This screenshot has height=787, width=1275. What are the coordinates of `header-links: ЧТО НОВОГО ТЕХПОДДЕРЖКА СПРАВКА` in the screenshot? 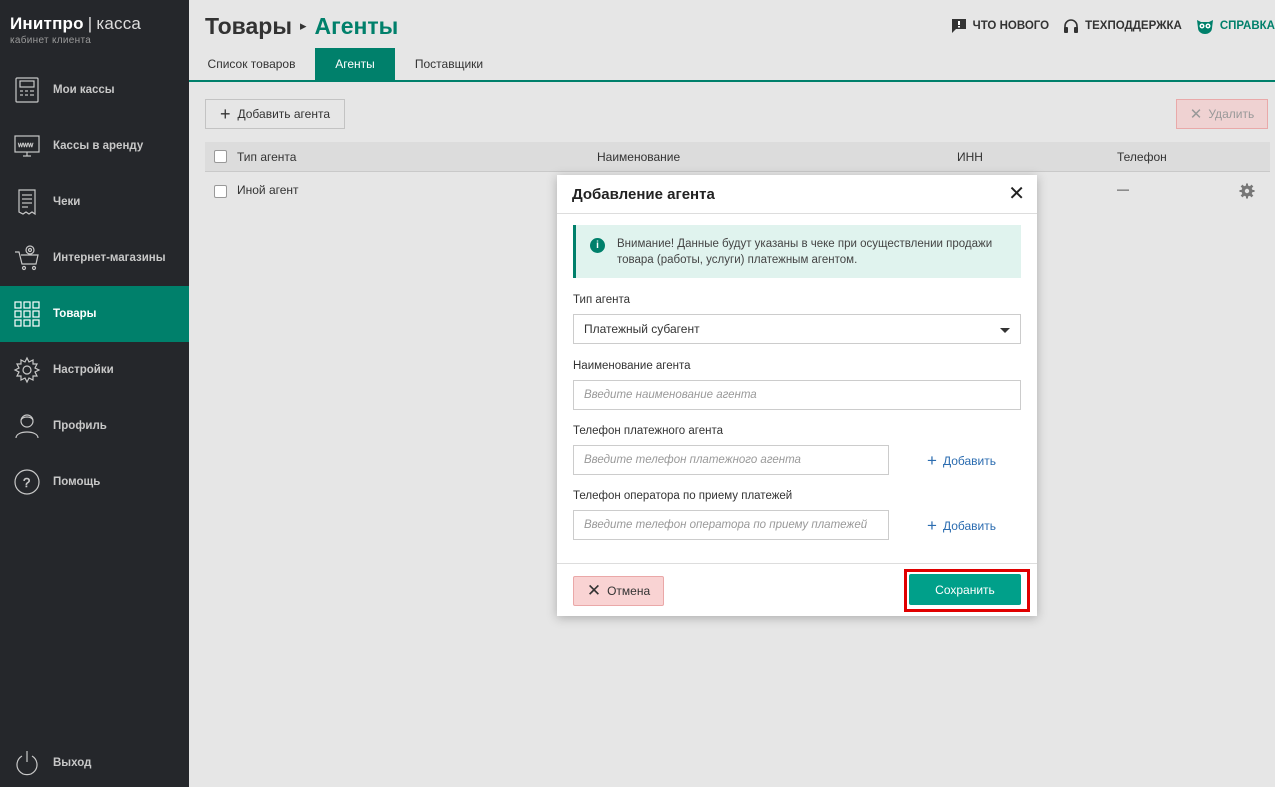 It's located at (1113, 26).